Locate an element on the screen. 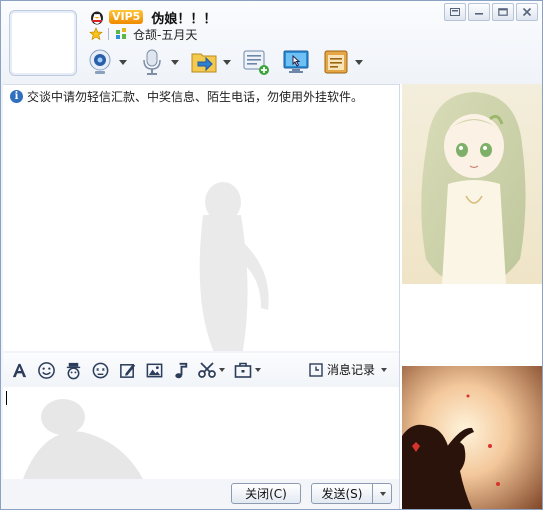  notice-text: 交谈中请勿轻信汇款、中奖信息、陌生电话，勿使用外挂软件。 is located at coordinates (195, 97).